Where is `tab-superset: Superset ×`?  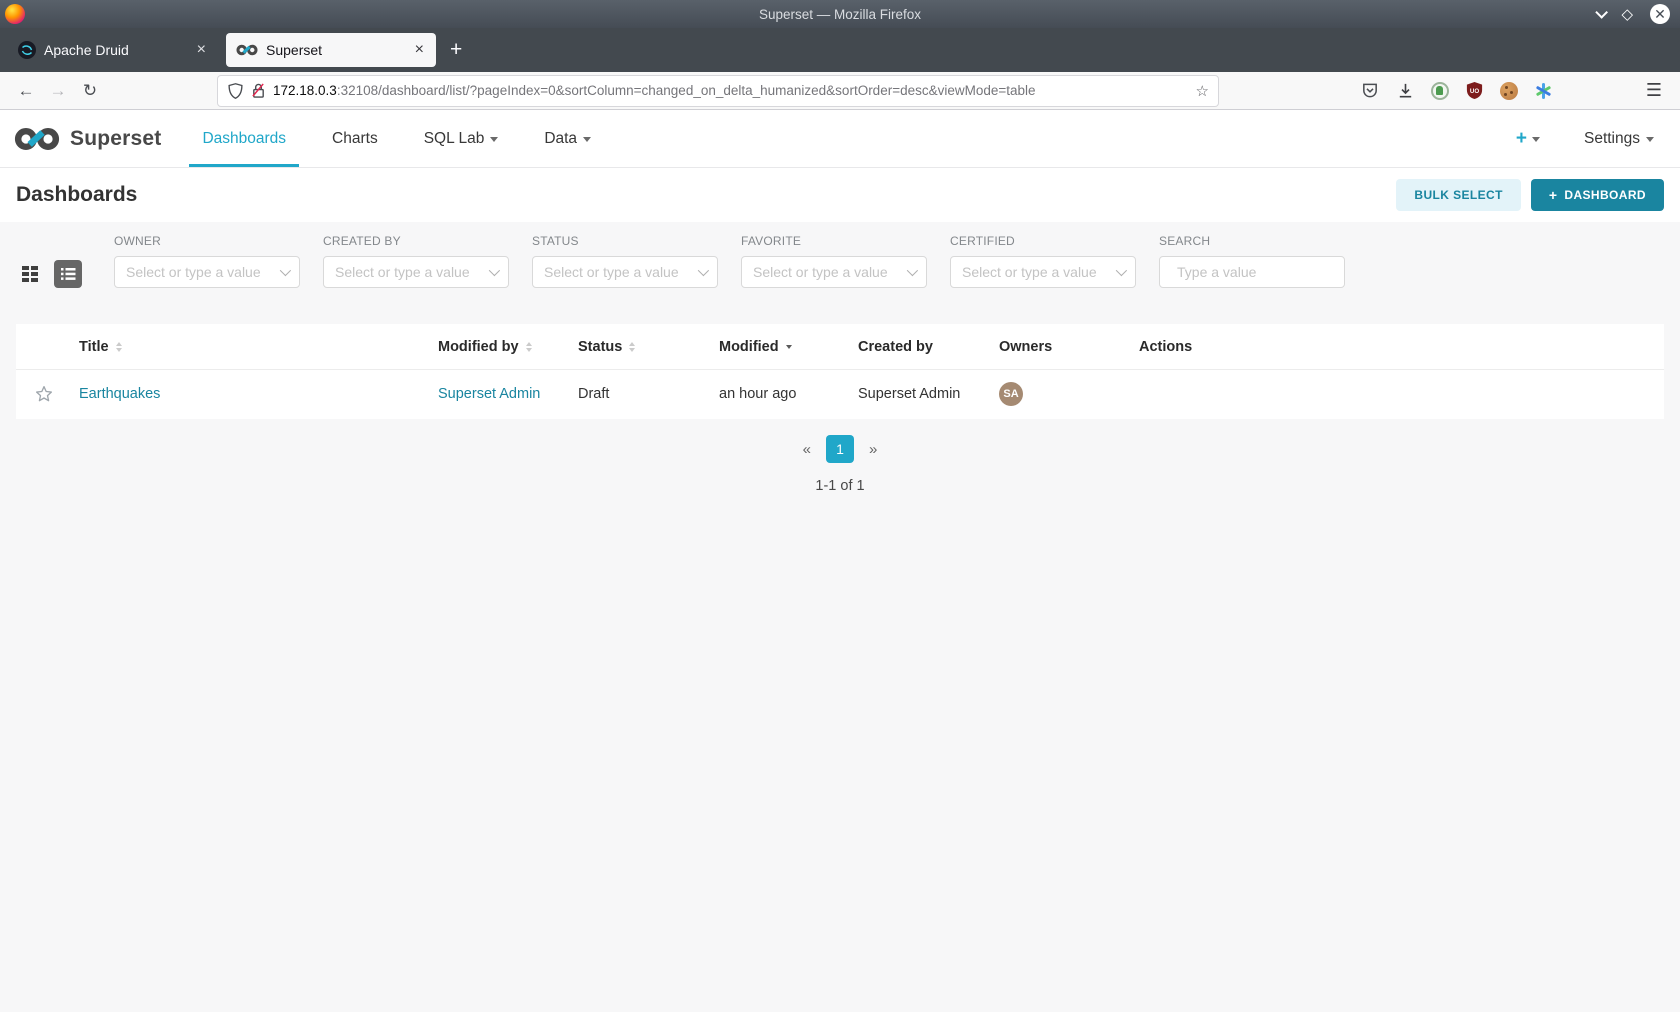 tab-superset: Superset × is located at coordinates (331, 50).